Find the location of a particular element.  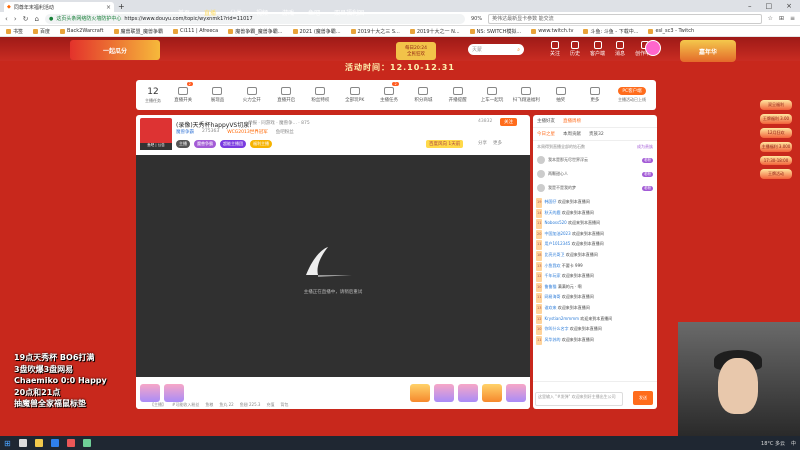

fan-row: 两颗甜心人 老粉 is located at coordinates (595, 174).